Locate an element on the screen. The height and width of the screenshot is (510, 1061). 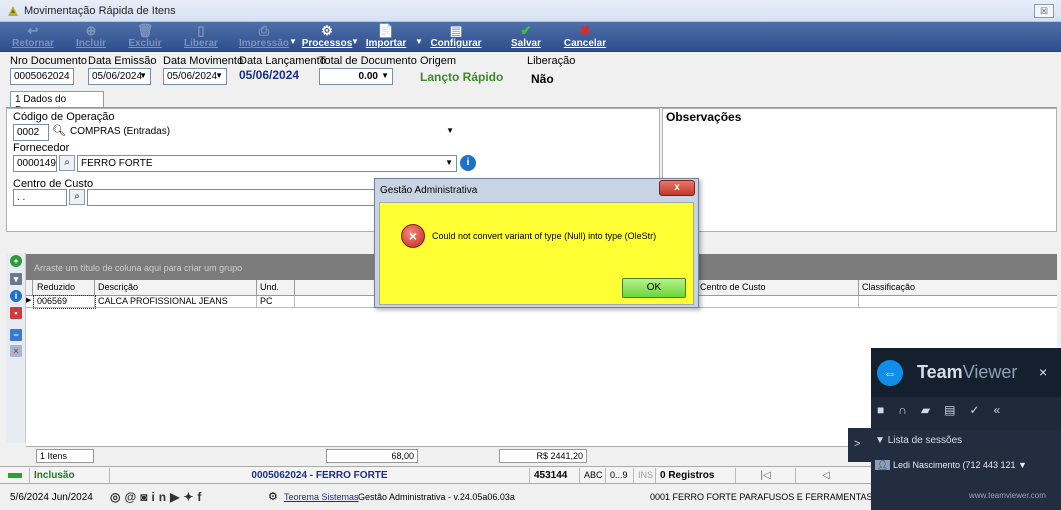
row-indicator-icon: ▶ is located at coordinates (30, 302).